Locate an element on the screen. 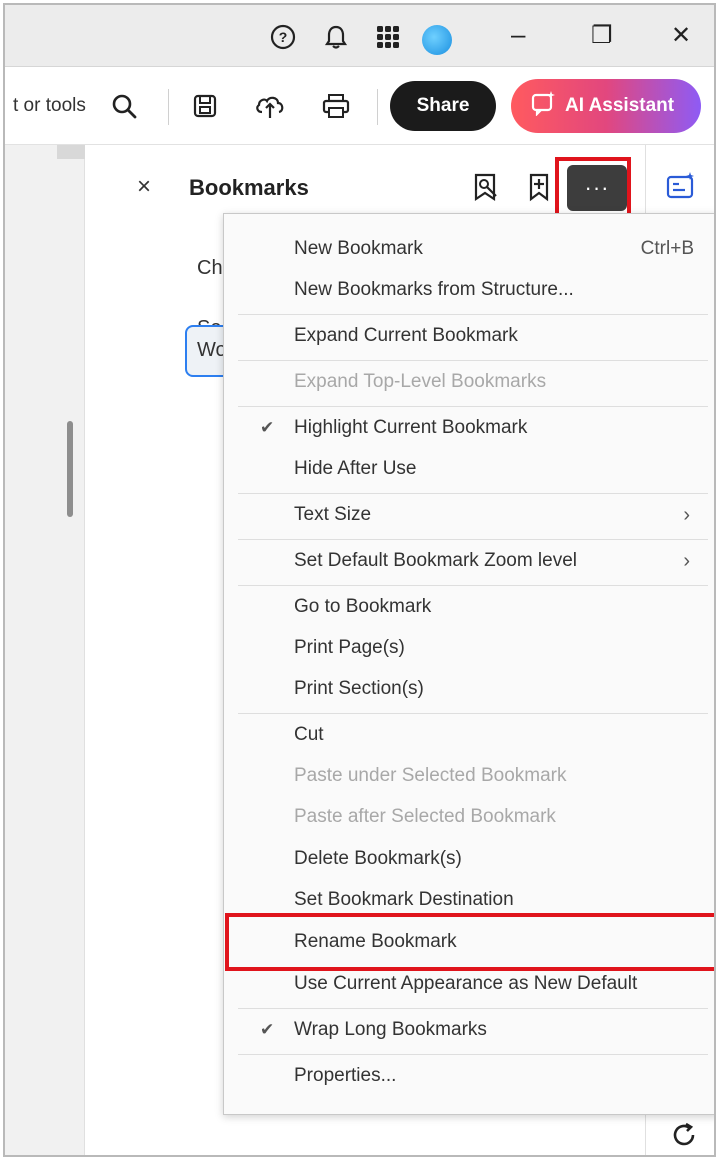 This screenshot has height=1161, width=720. menu-item-paste-after: Paste after Selected Bookmark is located at coordinates (469, 817).